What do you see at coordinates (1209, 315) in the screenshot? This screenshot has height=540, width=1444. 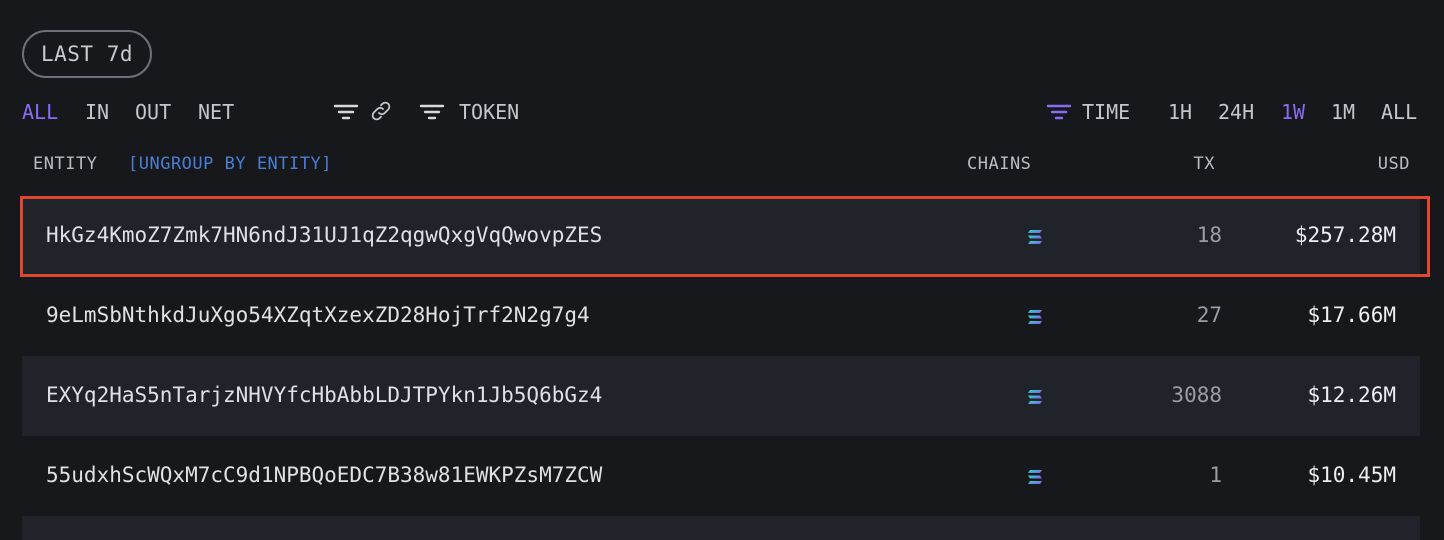 I see `tx-count: 27` at bounding box center [1209, 315].